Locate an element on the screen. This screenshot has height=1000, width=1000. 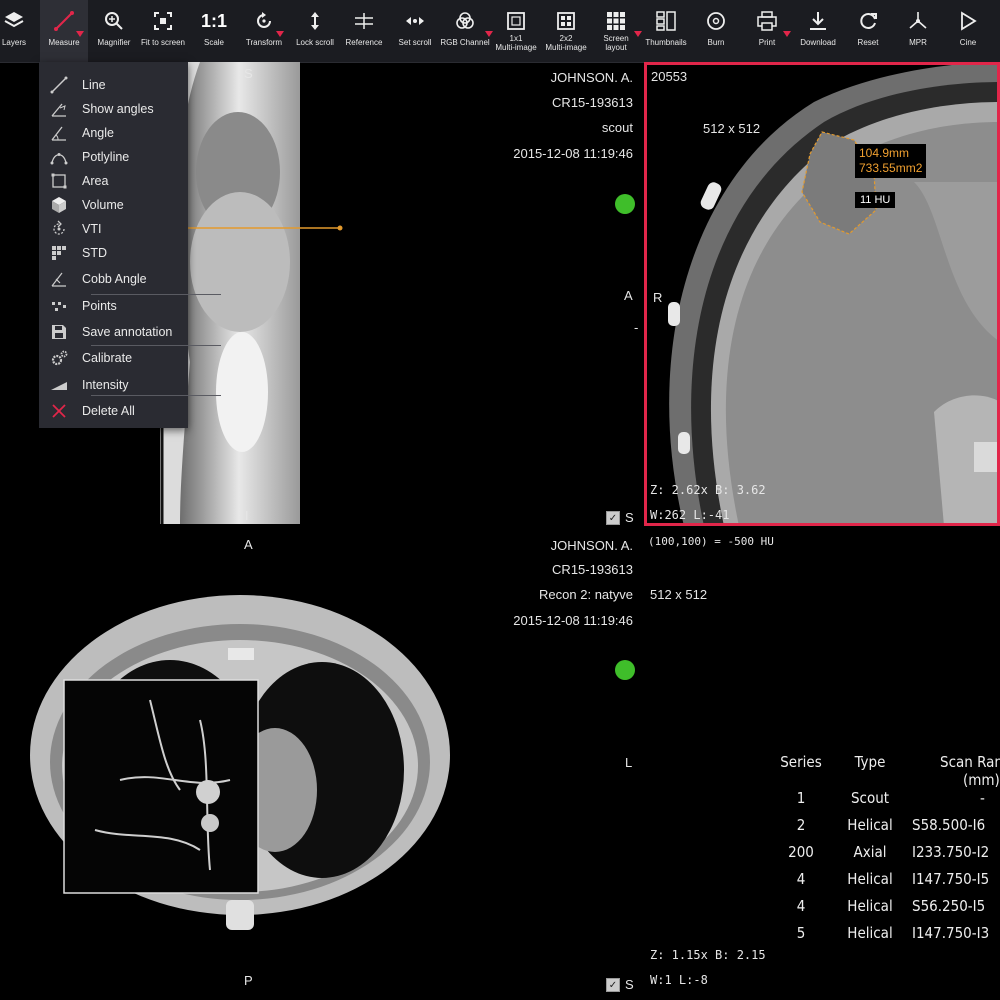
orientation-marker-right: R is located at coordinates (658, 297).